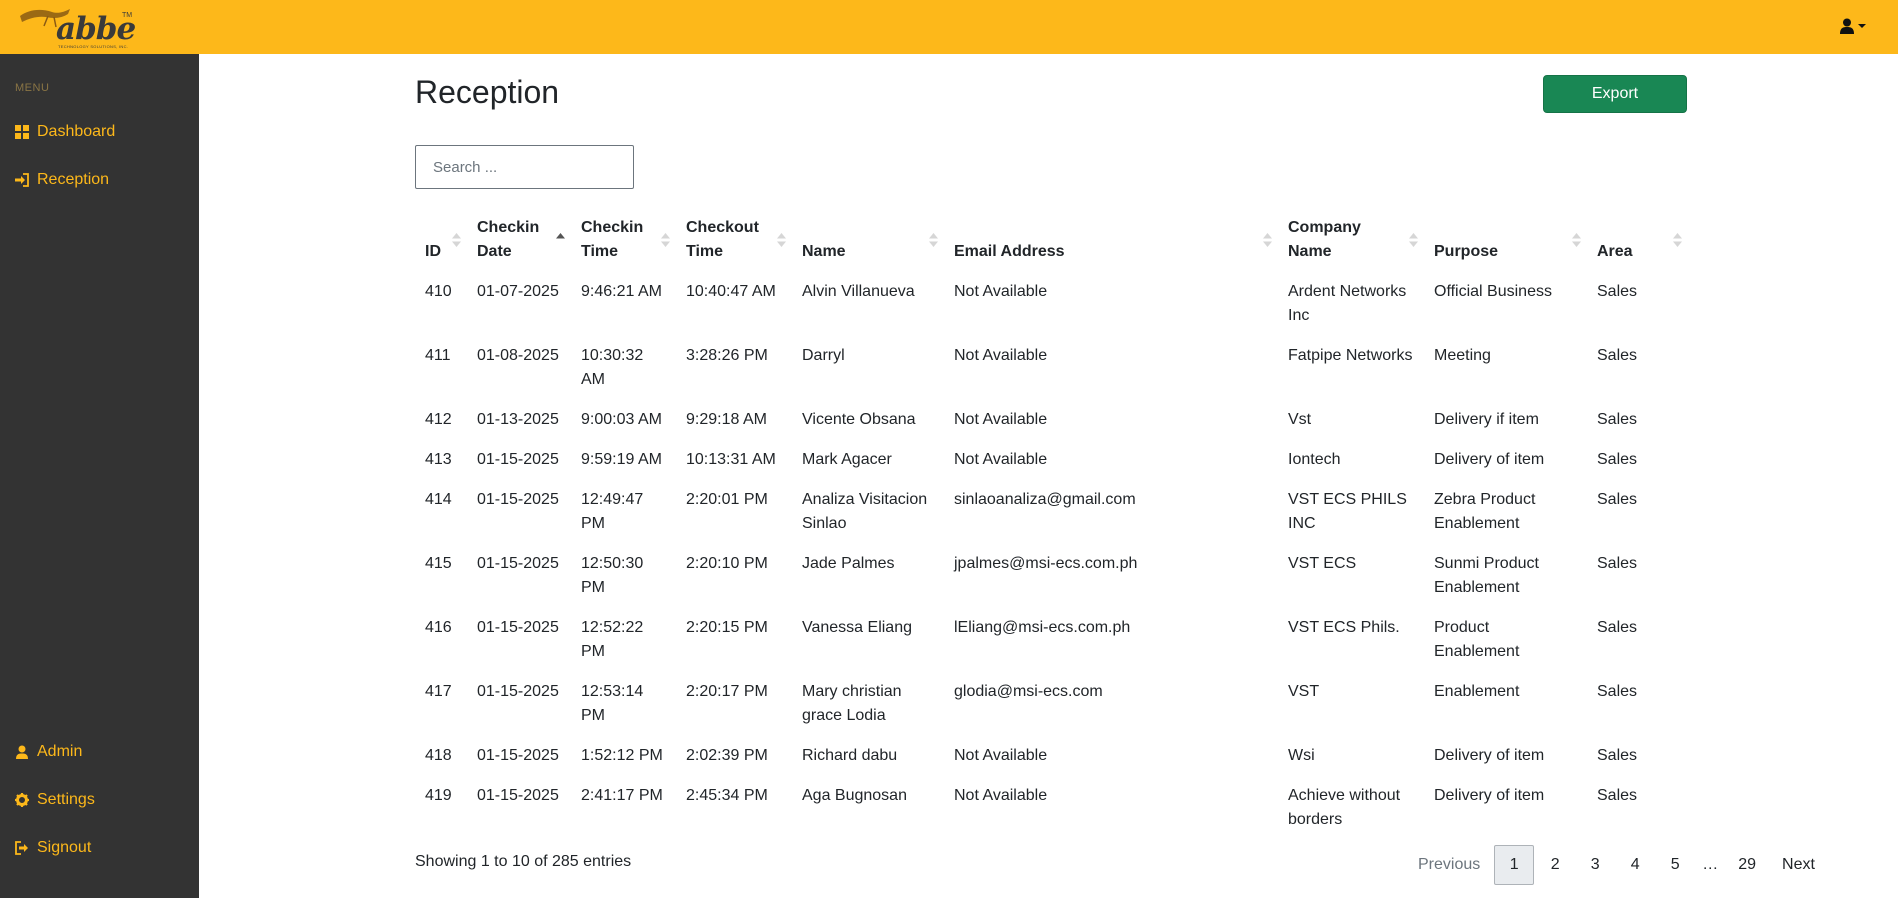  I want to click on column-header: Company Name, so click(1351, 240).